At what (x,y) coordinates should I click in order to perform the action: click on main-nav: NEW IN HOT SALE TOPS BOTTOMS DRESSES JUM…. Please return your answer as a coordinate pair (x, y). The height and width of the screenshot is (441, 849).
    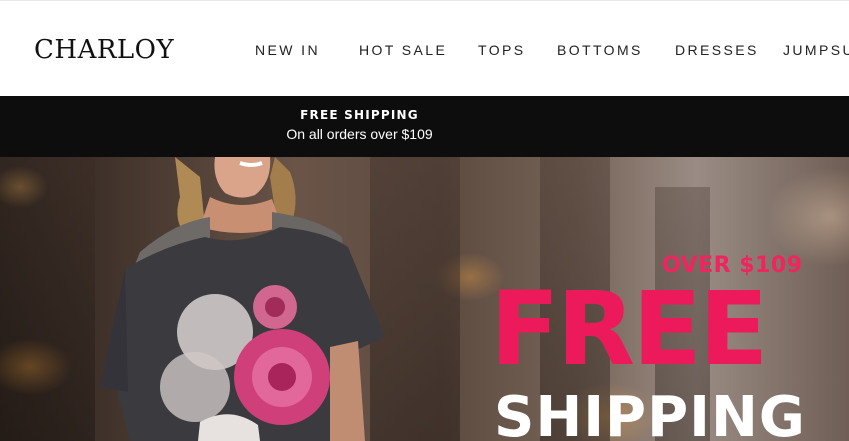
    Looking at the image, I should click on (552, 50).